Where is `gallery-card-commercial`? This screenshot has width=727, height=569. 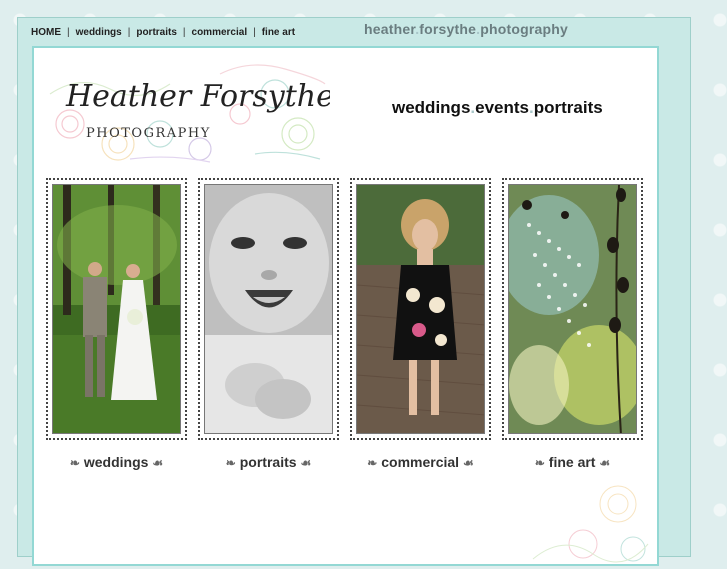 gallery-card-commercial is located at coordinates (420, 309).